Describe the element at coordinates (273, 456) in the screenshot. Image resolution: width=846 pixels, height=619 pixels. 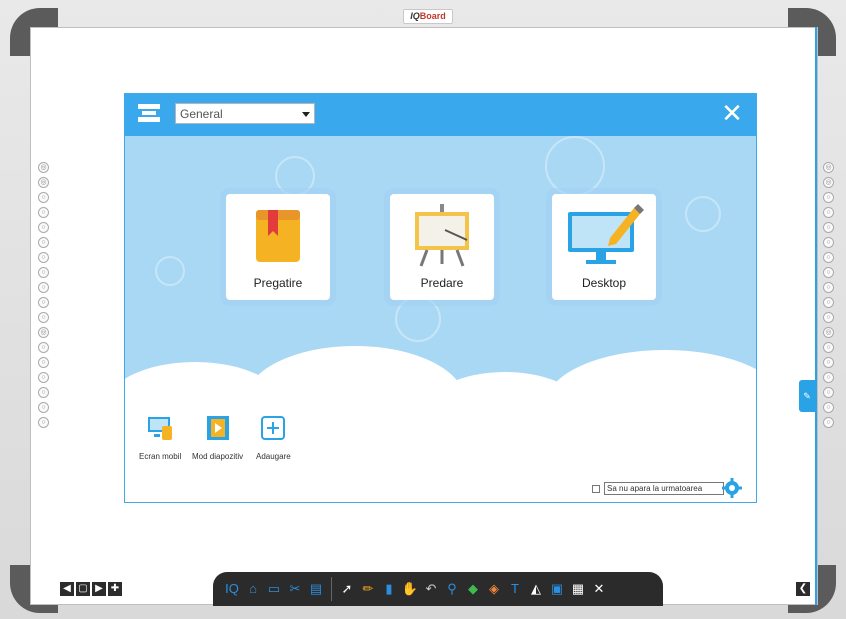
I see `button-label: Adaugare` at that location.